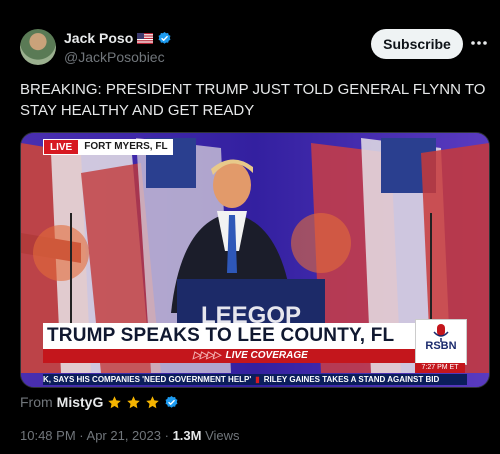  Describe the element at coordinates (124, 435) in the screenshot. I see `tweet-date: Apr 21, 2023` at that location.